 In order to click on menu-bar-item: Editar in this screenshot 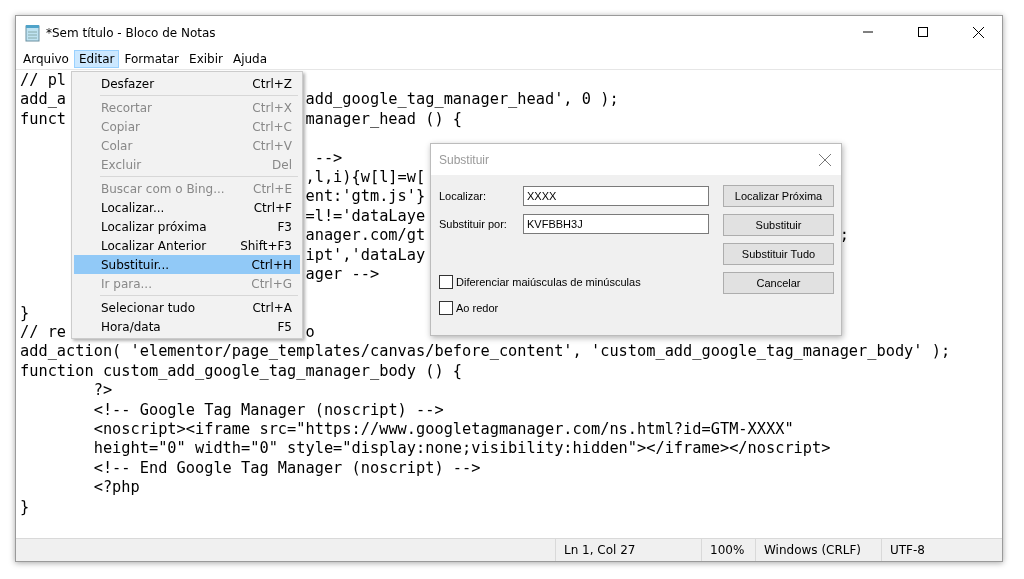, I will do `click(96, 59)`.